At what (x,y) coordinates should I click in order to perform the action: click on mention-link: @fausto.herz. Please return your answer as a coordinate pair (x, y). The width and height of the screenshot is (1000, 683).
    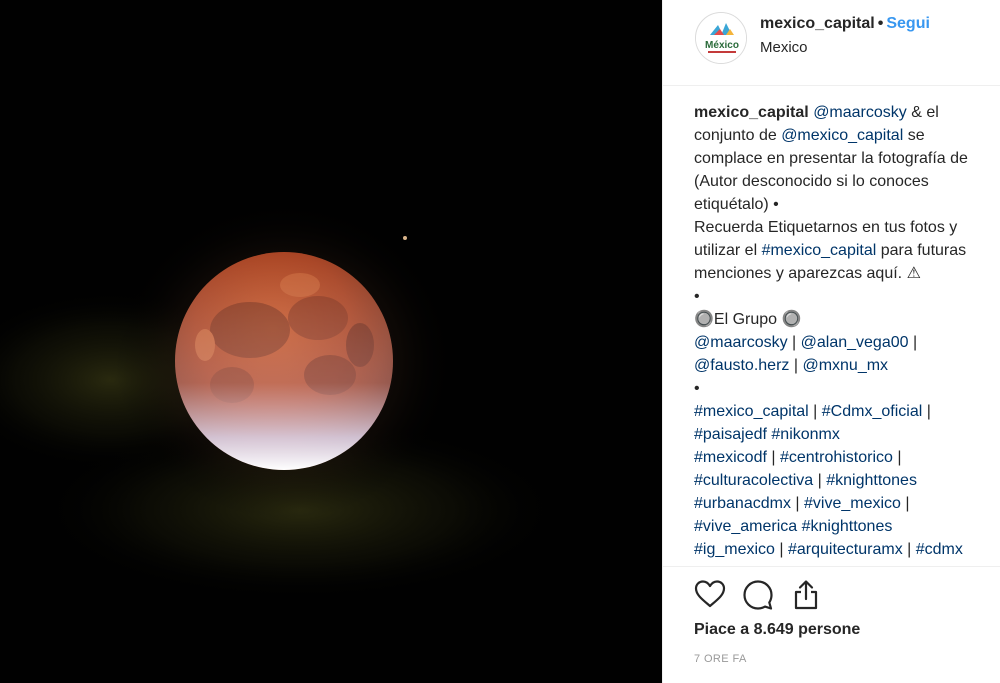
    Looking at the image, I should click on (741, 365).